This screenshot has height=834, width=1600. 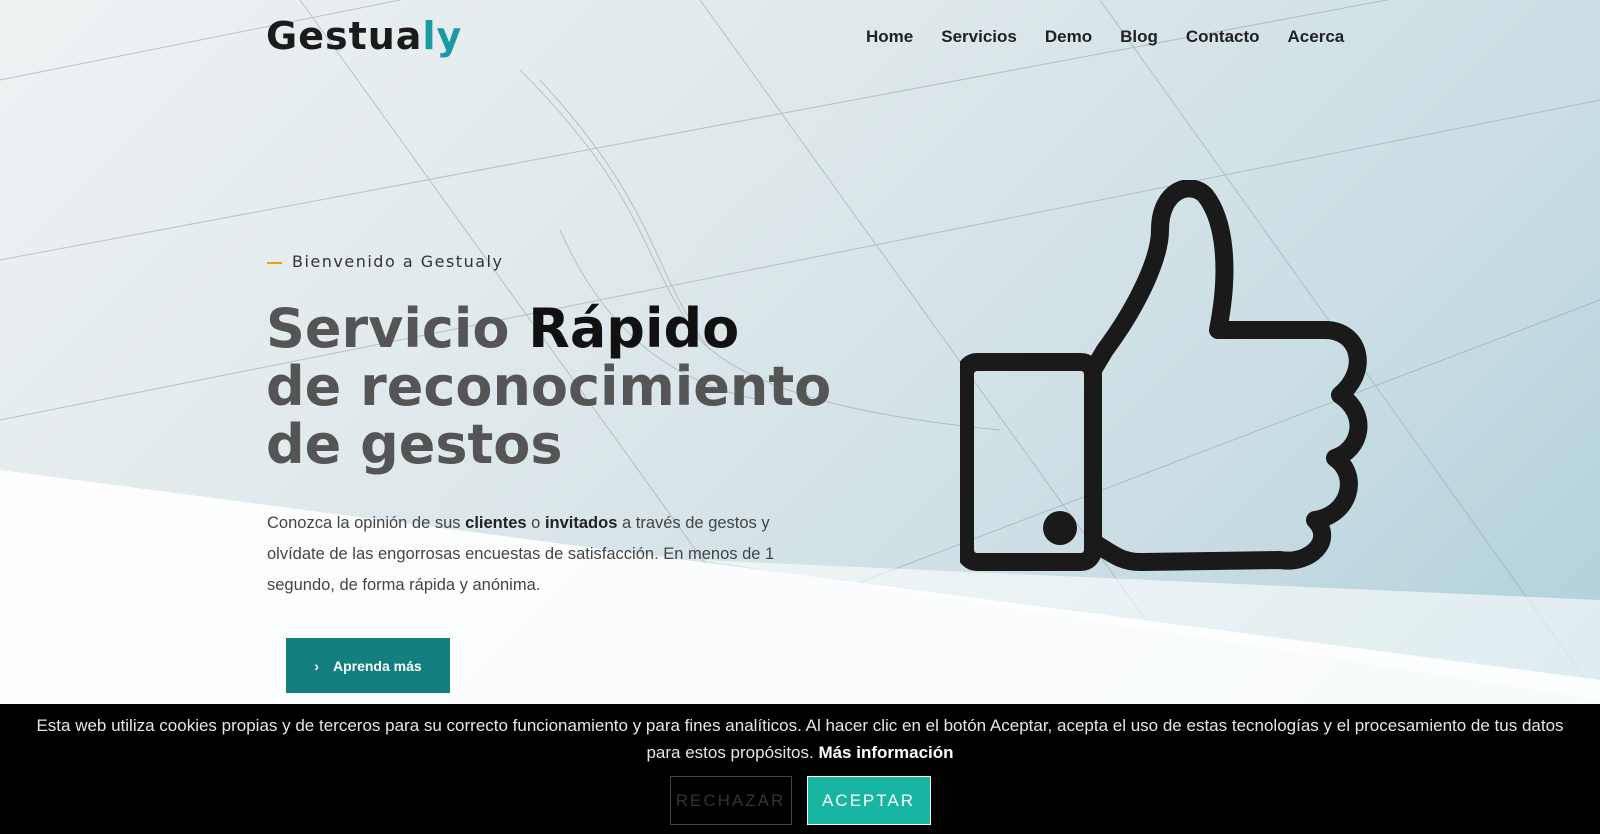 What do you see at coordinates (868, 800) in the screenshot?
I see `accept-cookies-button: ACEPTAR` at bounding box center [868, 800].